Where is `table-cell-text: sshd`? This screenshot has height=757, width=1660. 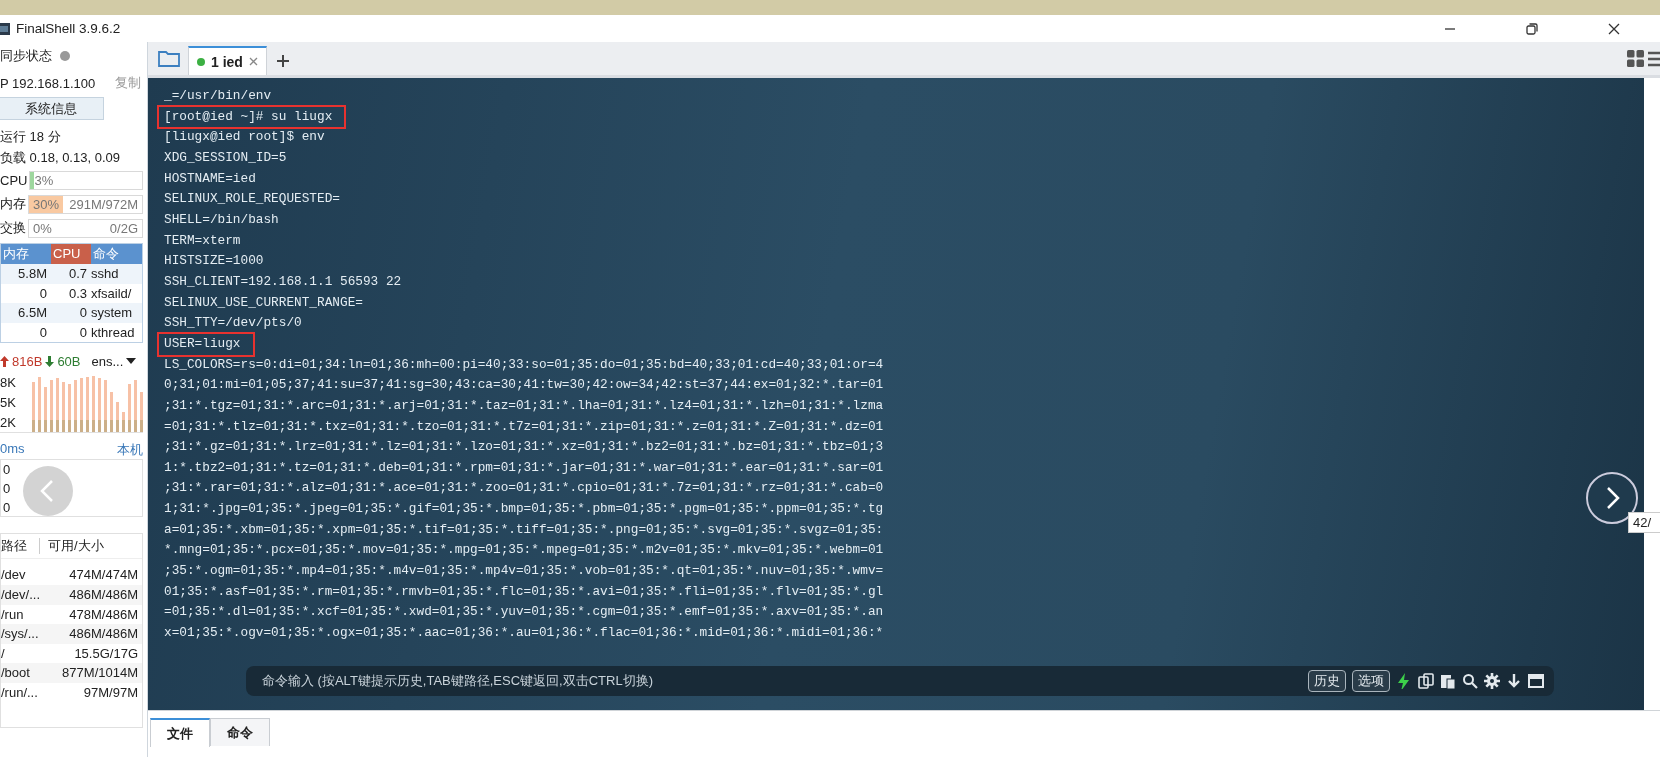
table-cell-text: sshd is located at coordinates (105, 274).